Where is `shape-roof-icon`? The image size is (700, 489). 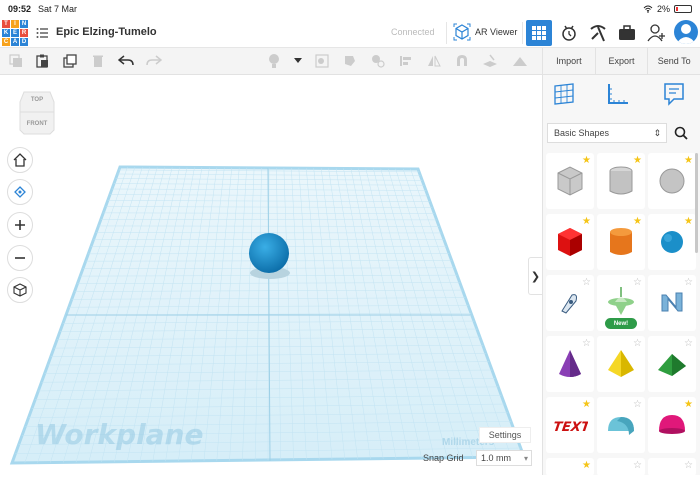 shape-roof-icon is located at coordinates (672, 365).